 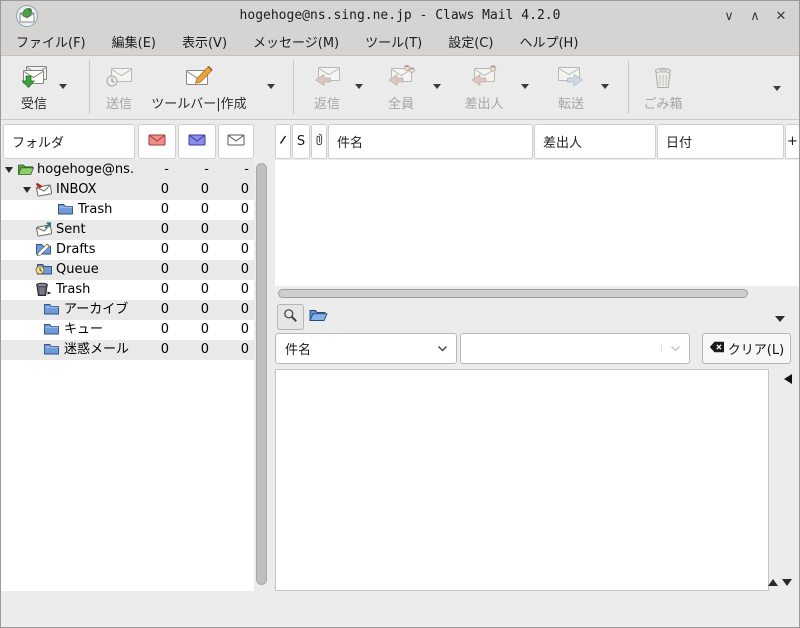 What do you see at coordinates (199, 104) in the screenshot?
I see `toolbar-compose-label: ツールバー|作成` at bounding box center [199, 104].